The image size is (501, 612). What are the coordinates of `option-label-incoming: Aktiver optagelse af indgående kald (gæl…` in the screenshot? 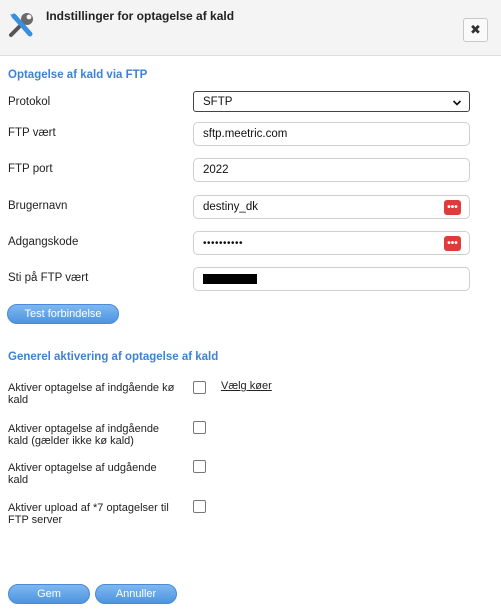 It's located at (84, 435).